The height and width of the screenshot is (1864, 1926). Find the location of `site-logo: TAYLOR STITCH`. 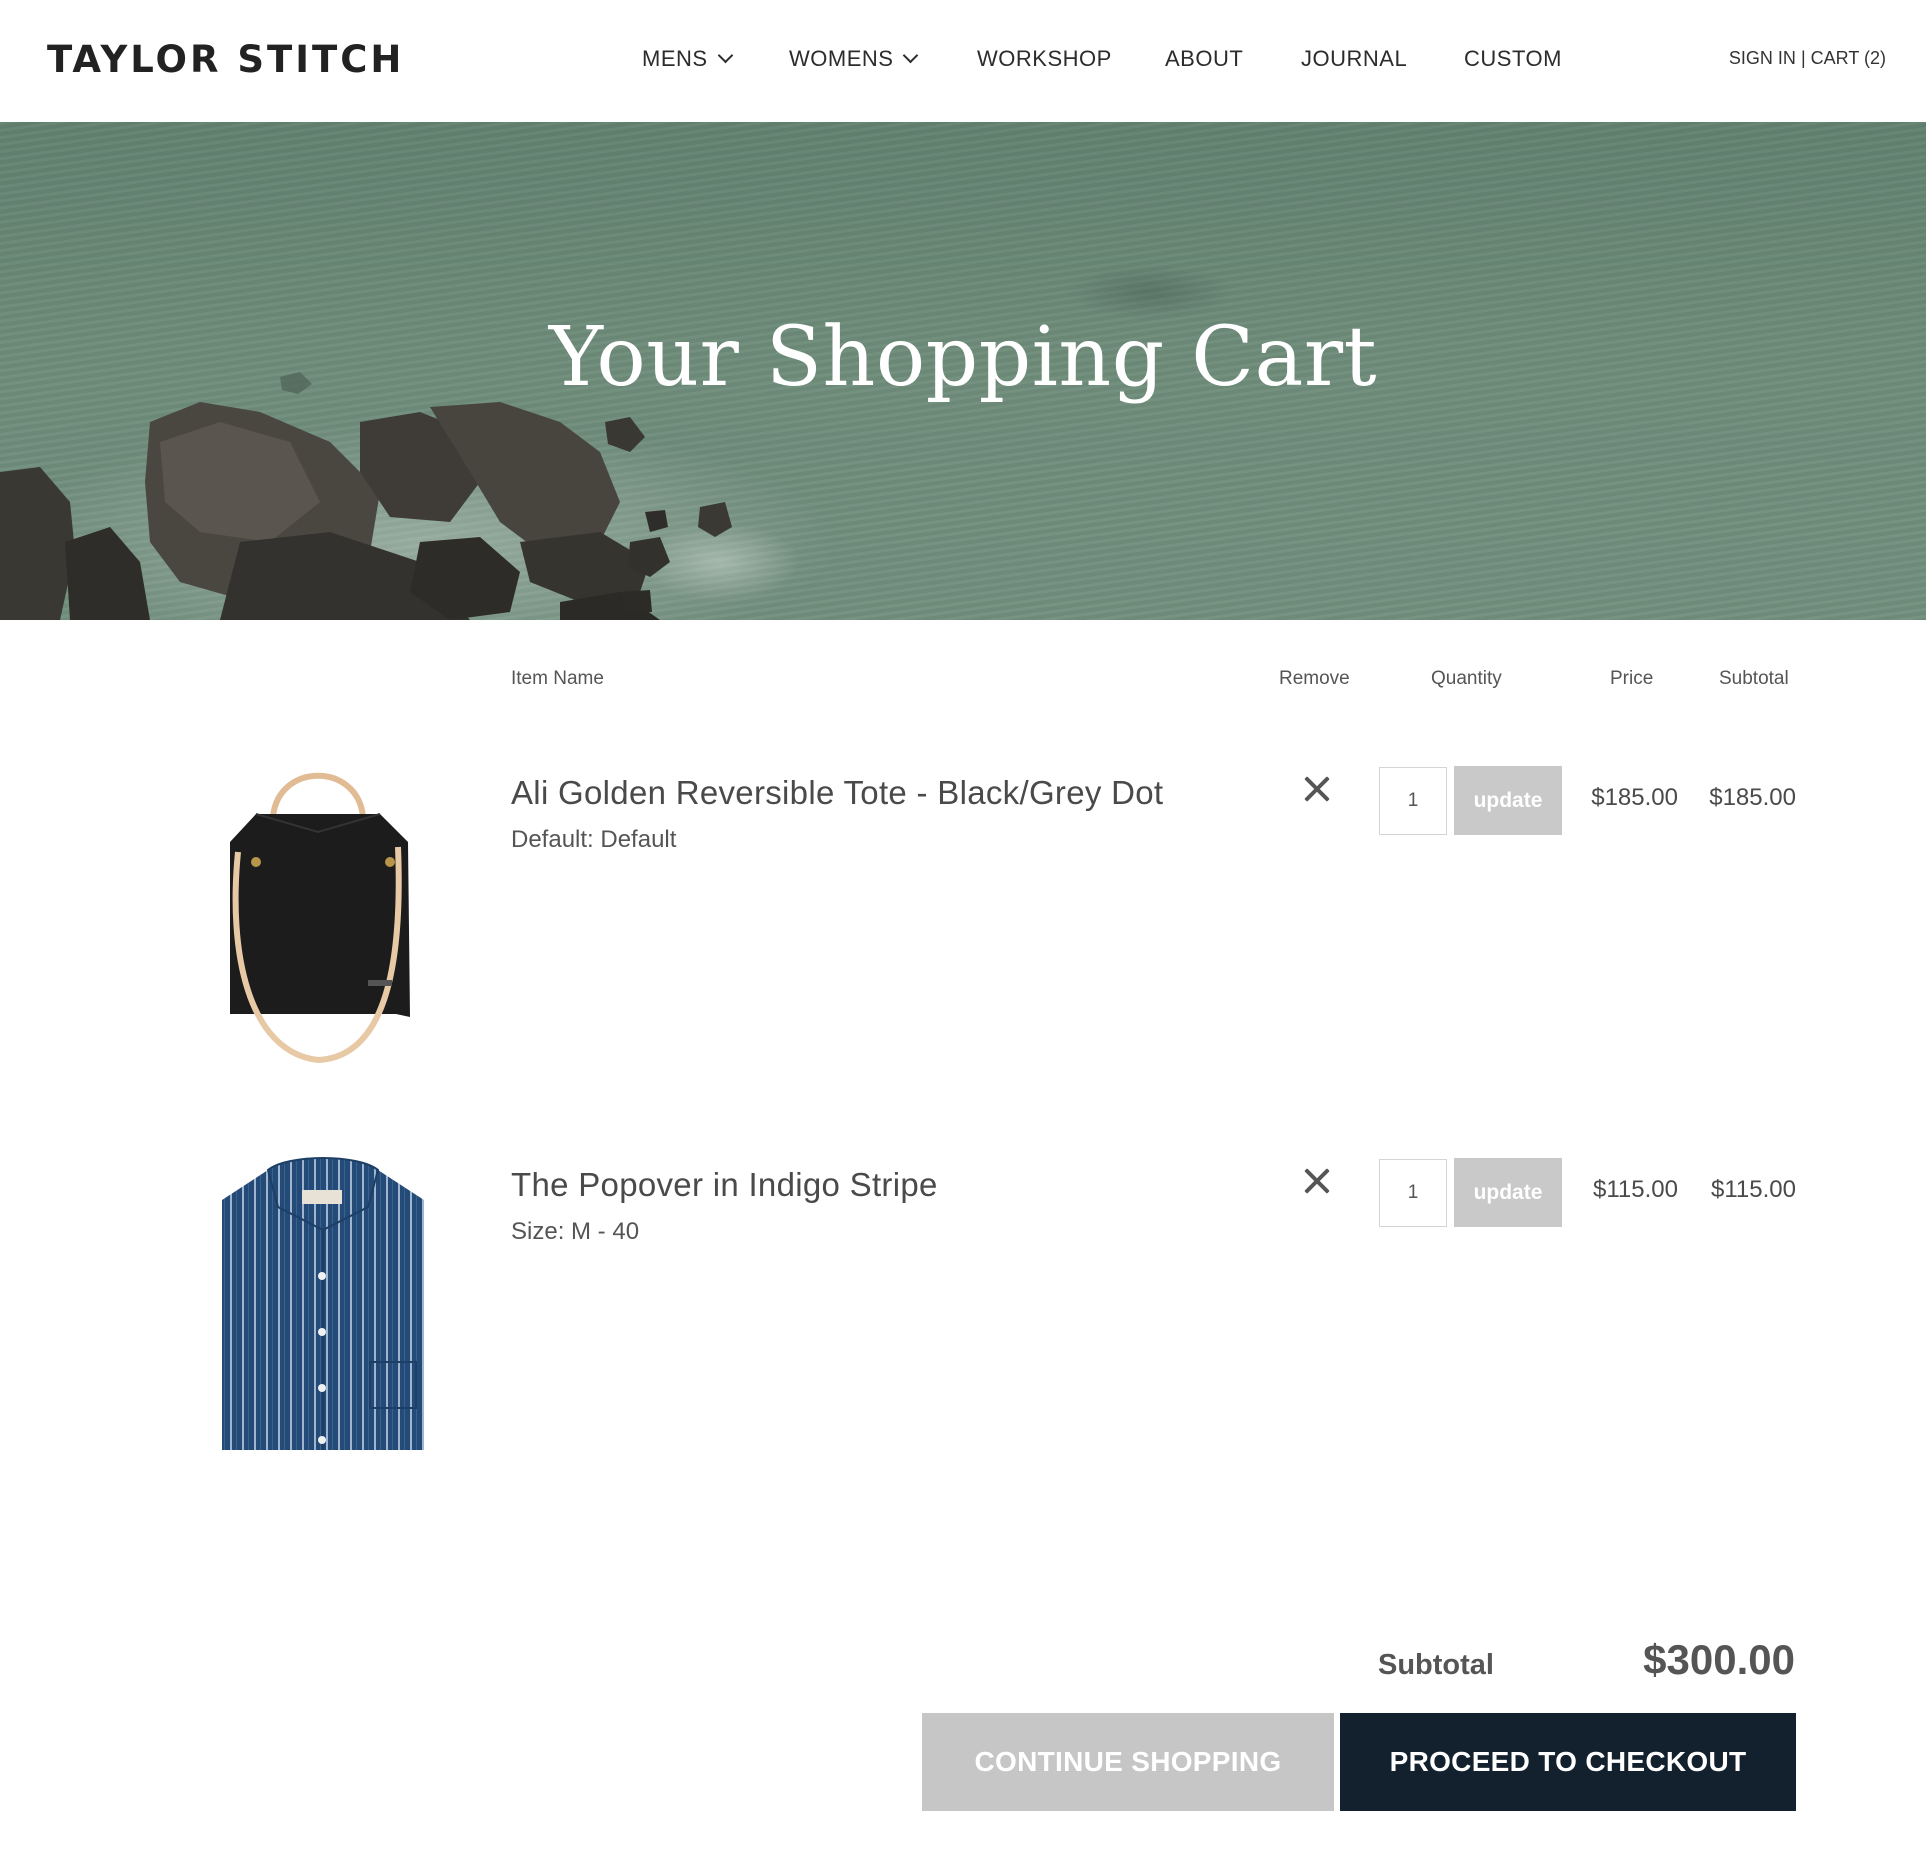

site-logo: TAYLOR STITCH is located at coordinates (225, 59).